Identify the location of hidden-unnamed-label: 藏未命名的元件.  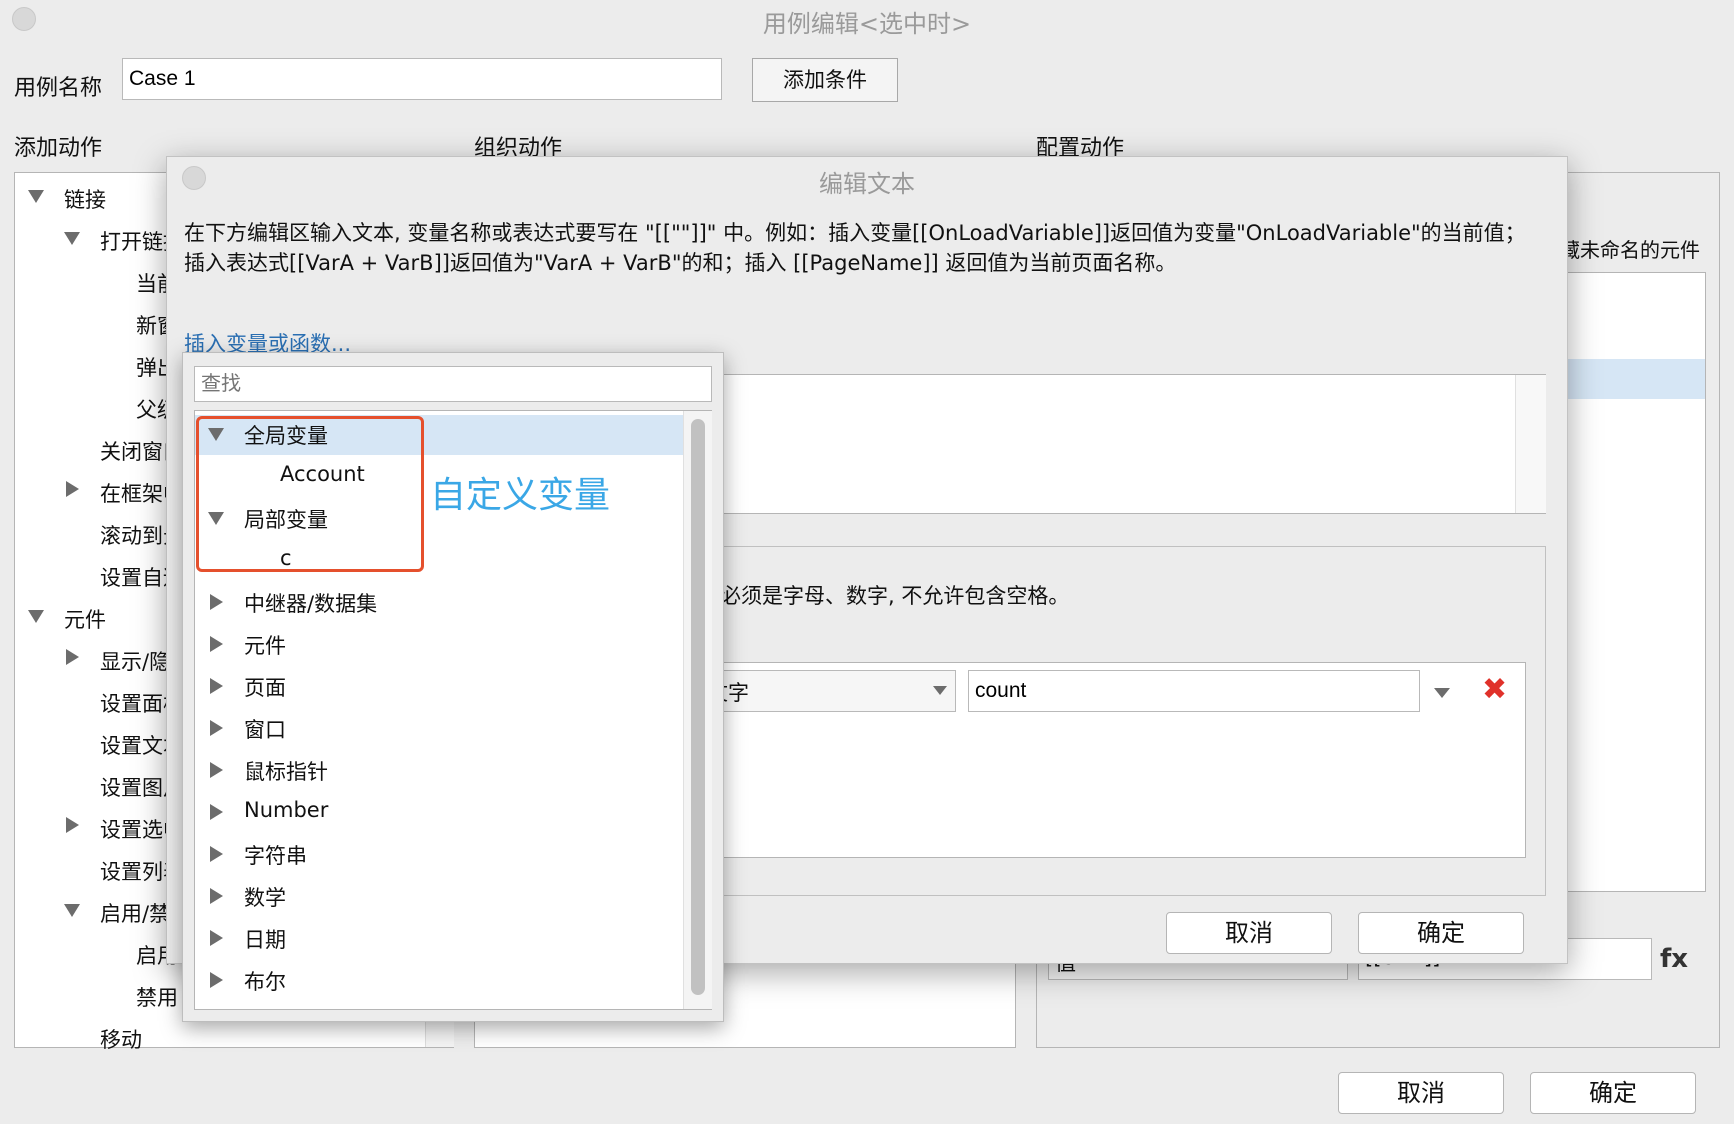
(1630, 250).